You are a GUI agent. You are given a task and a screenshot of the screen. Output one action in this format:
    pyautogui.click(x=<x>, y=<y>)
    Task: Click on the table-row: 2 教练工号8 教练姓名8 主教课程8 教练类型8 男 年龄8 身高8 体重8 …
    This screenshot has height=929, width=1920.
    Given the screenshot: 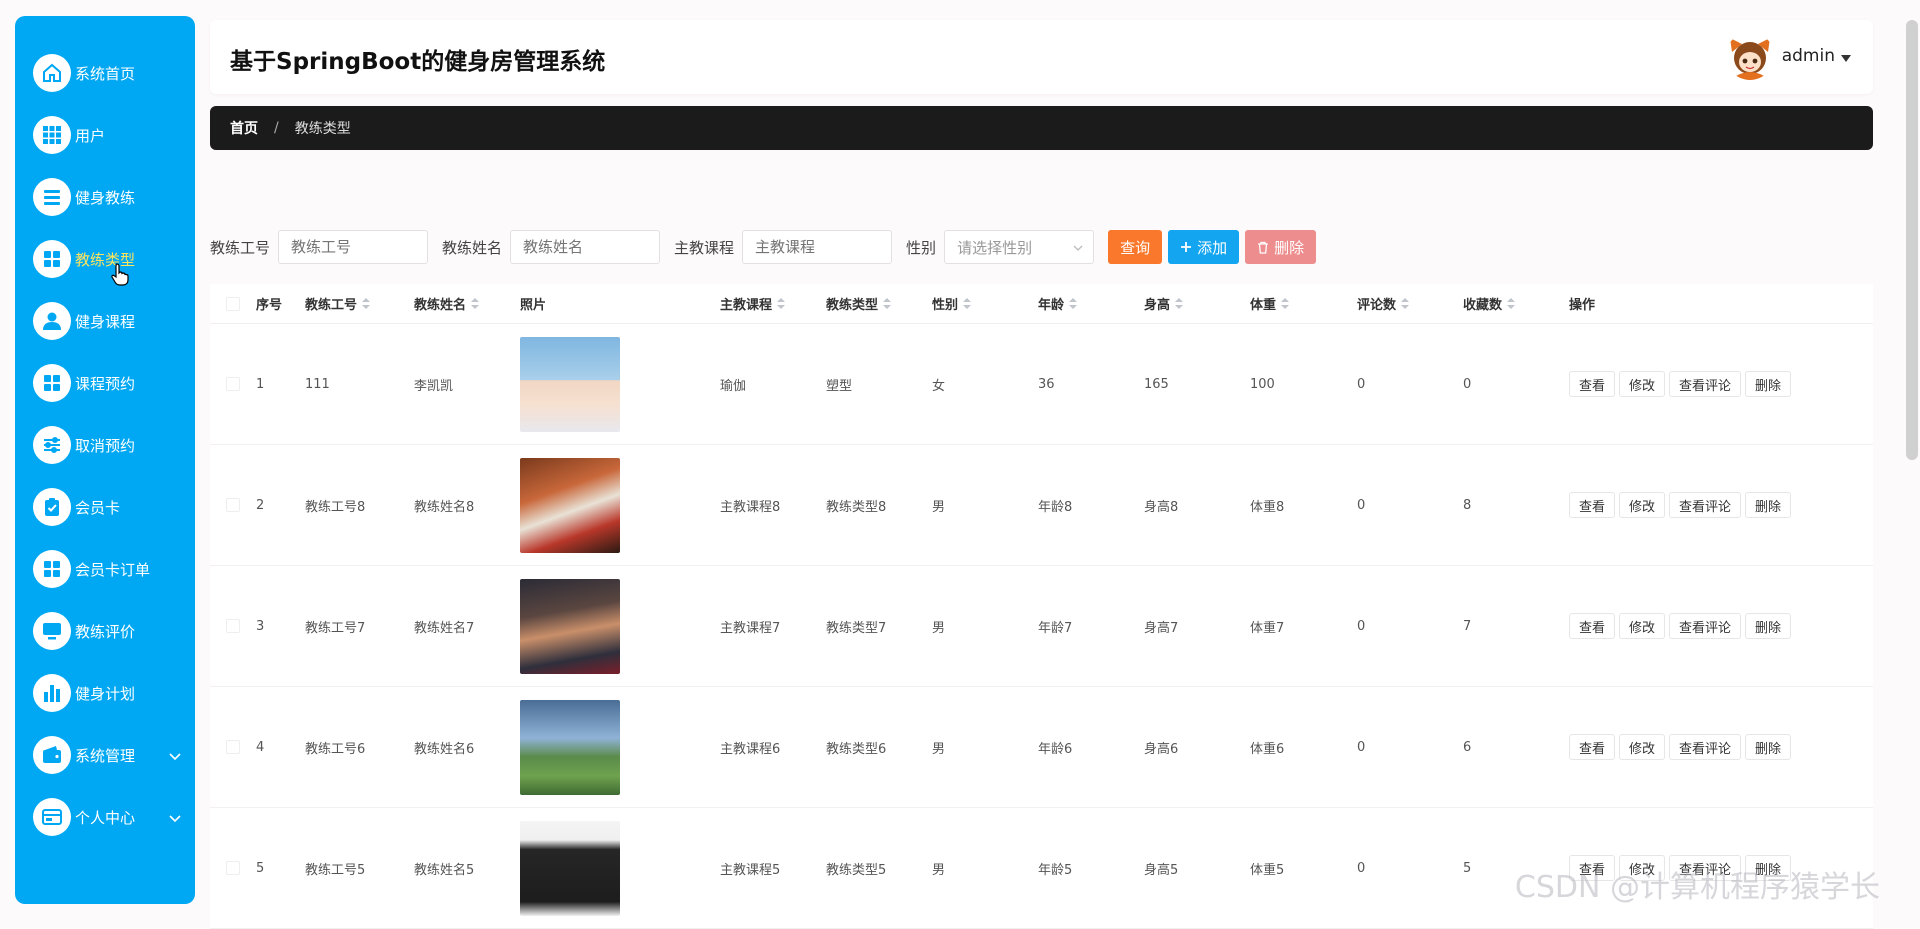 What is the action you would take?
    pyautogui.click(x=1041, y=505)
    